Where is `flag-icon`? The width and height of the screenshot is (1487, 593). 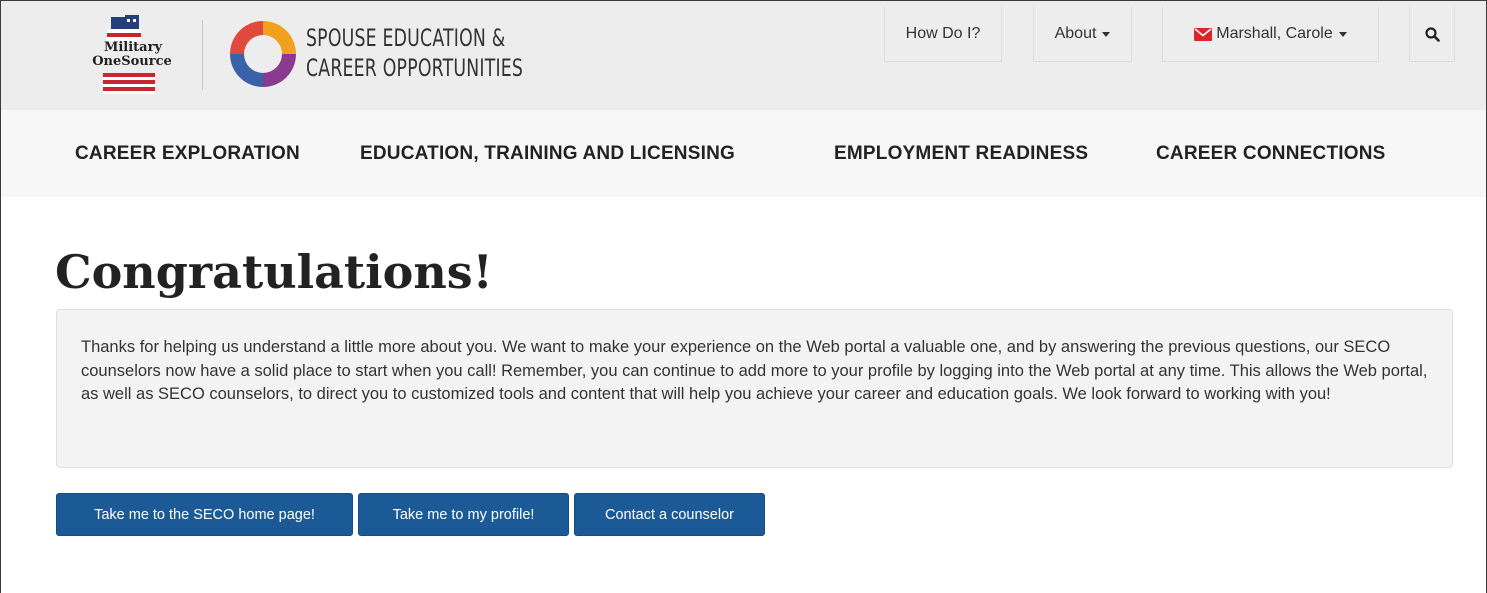 flag-icon is located at coordinates (124, 28).